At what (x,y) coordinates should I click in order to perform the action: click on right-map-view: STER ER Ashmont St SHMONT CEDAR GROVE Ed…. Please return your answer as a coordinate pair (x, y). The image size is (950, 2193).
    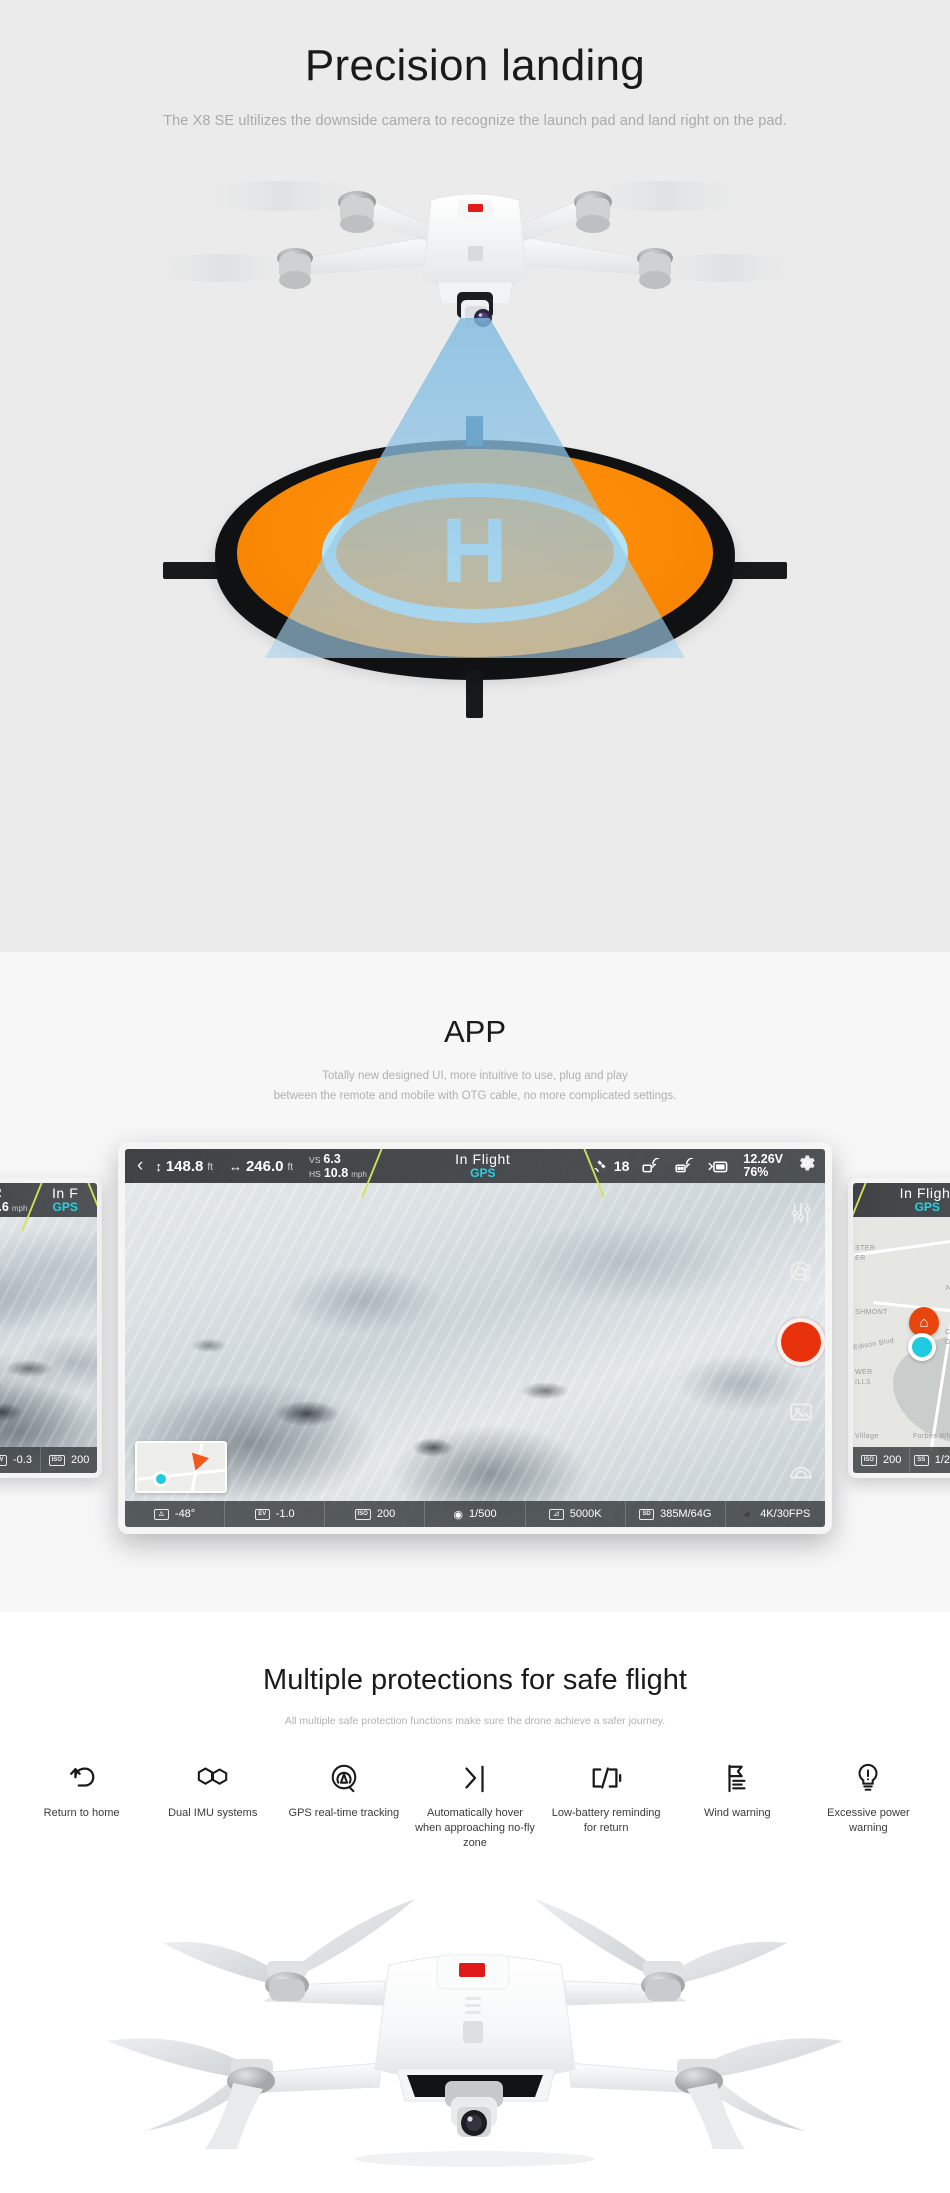
    Looking at the image, I should click on (901, 1328).